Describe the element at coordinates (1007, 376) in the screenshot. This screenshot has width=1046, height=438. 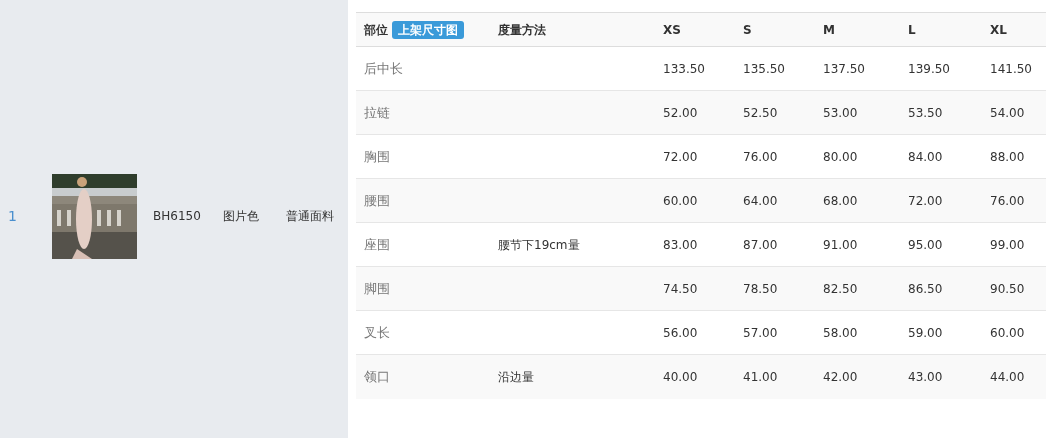
I see `size-value: 44.00` at that location.